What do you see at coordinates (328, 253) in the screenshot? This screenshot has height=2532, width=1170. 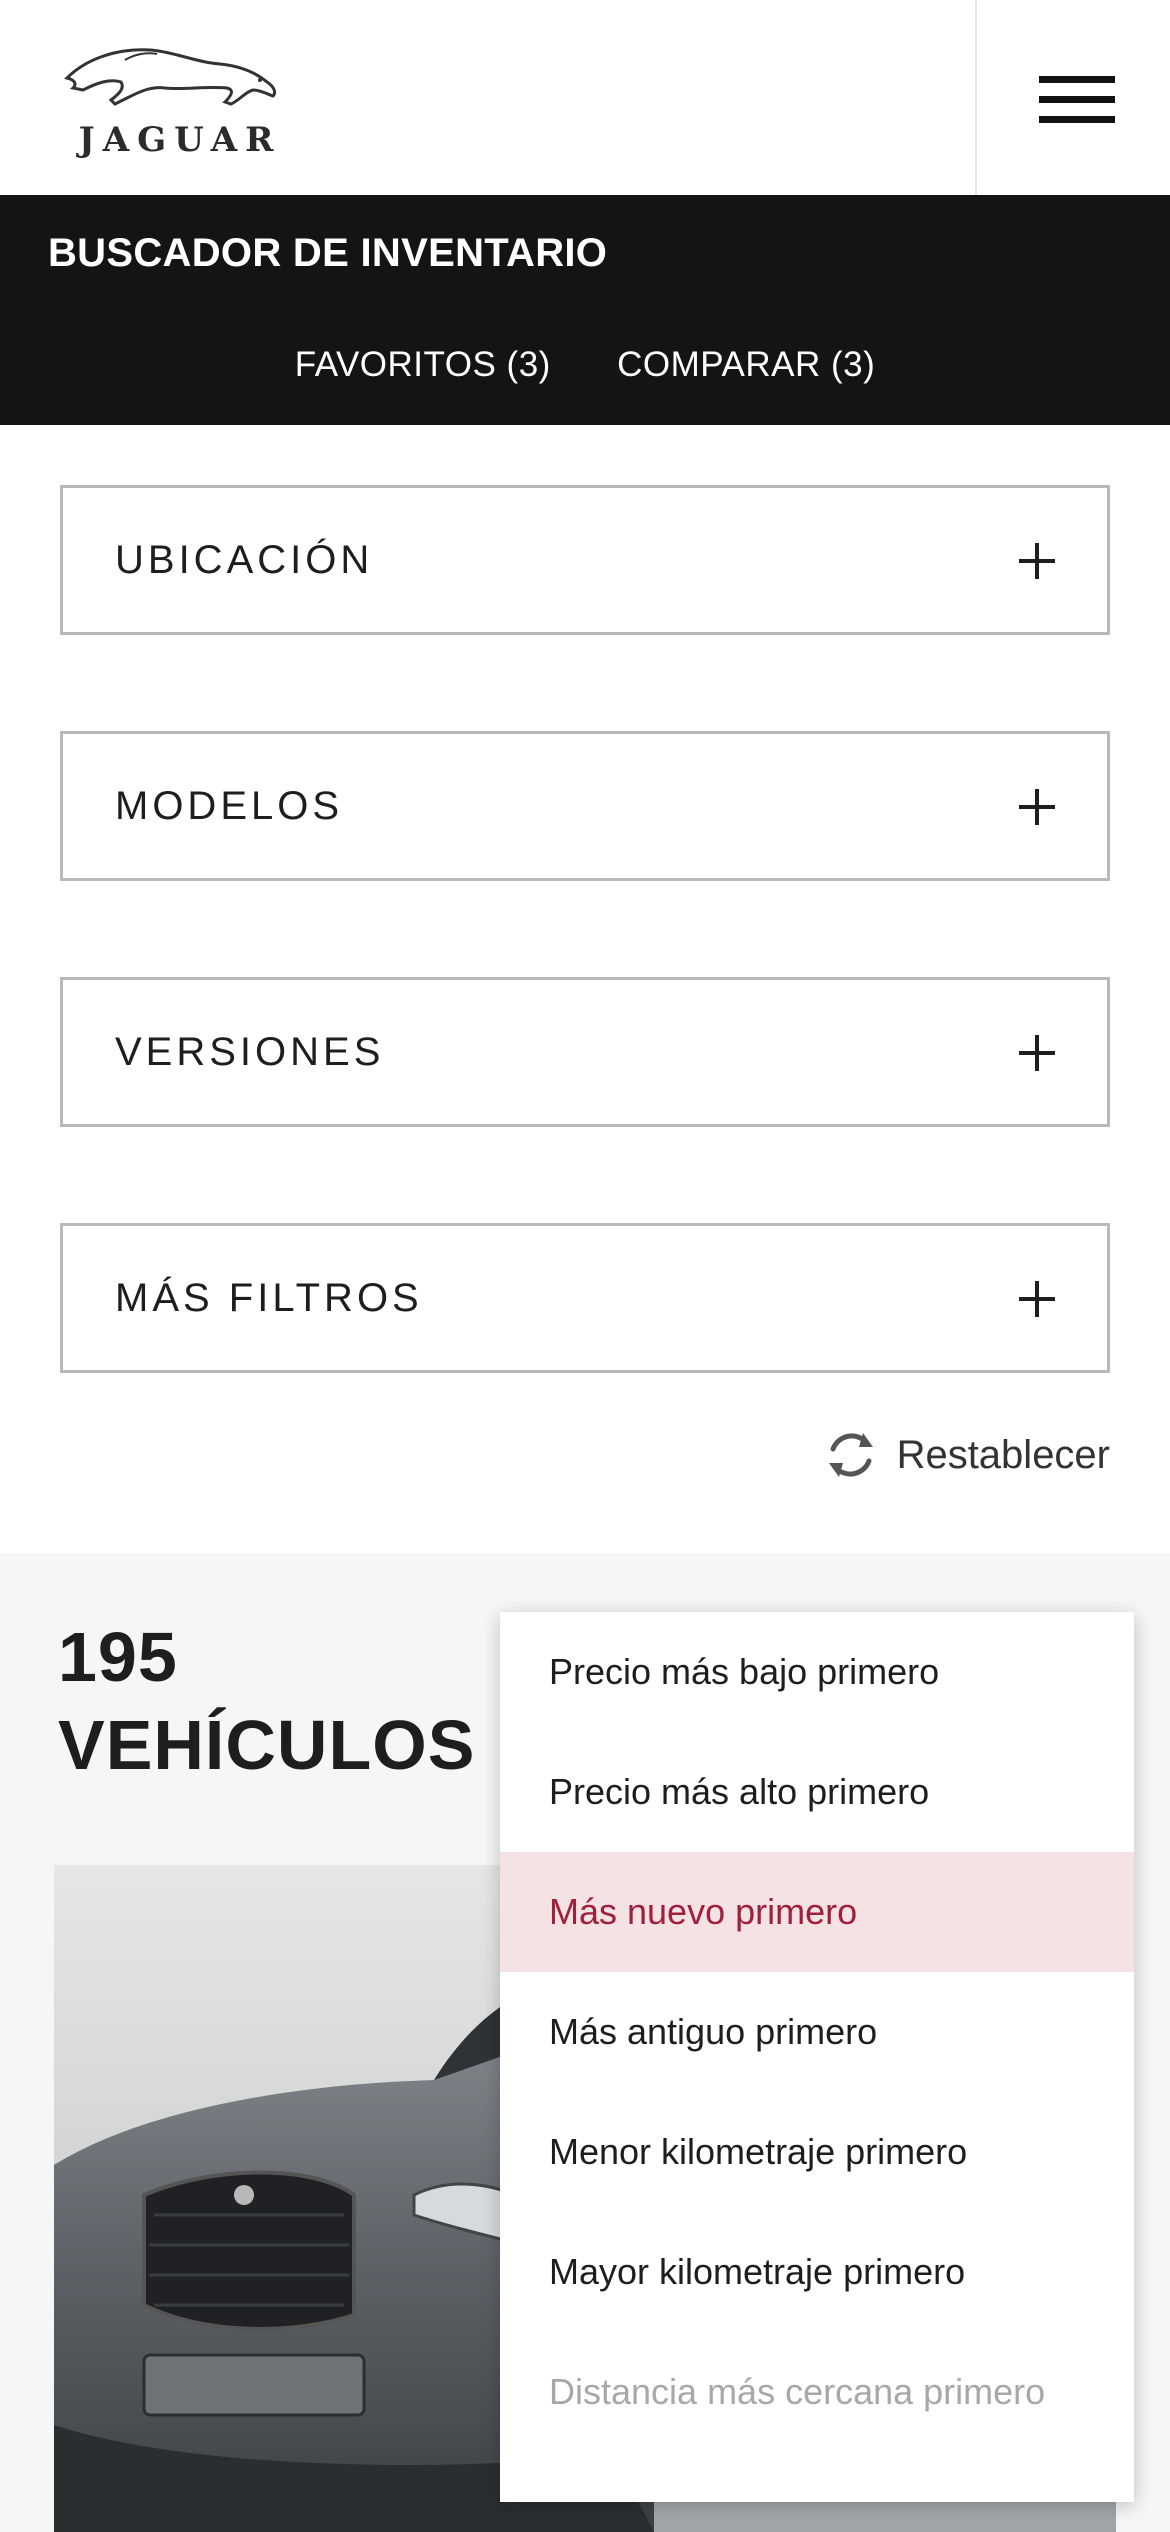 I see `page-title: BUSCADOR DE INVENTARIO` at bounding box center [328, 253].